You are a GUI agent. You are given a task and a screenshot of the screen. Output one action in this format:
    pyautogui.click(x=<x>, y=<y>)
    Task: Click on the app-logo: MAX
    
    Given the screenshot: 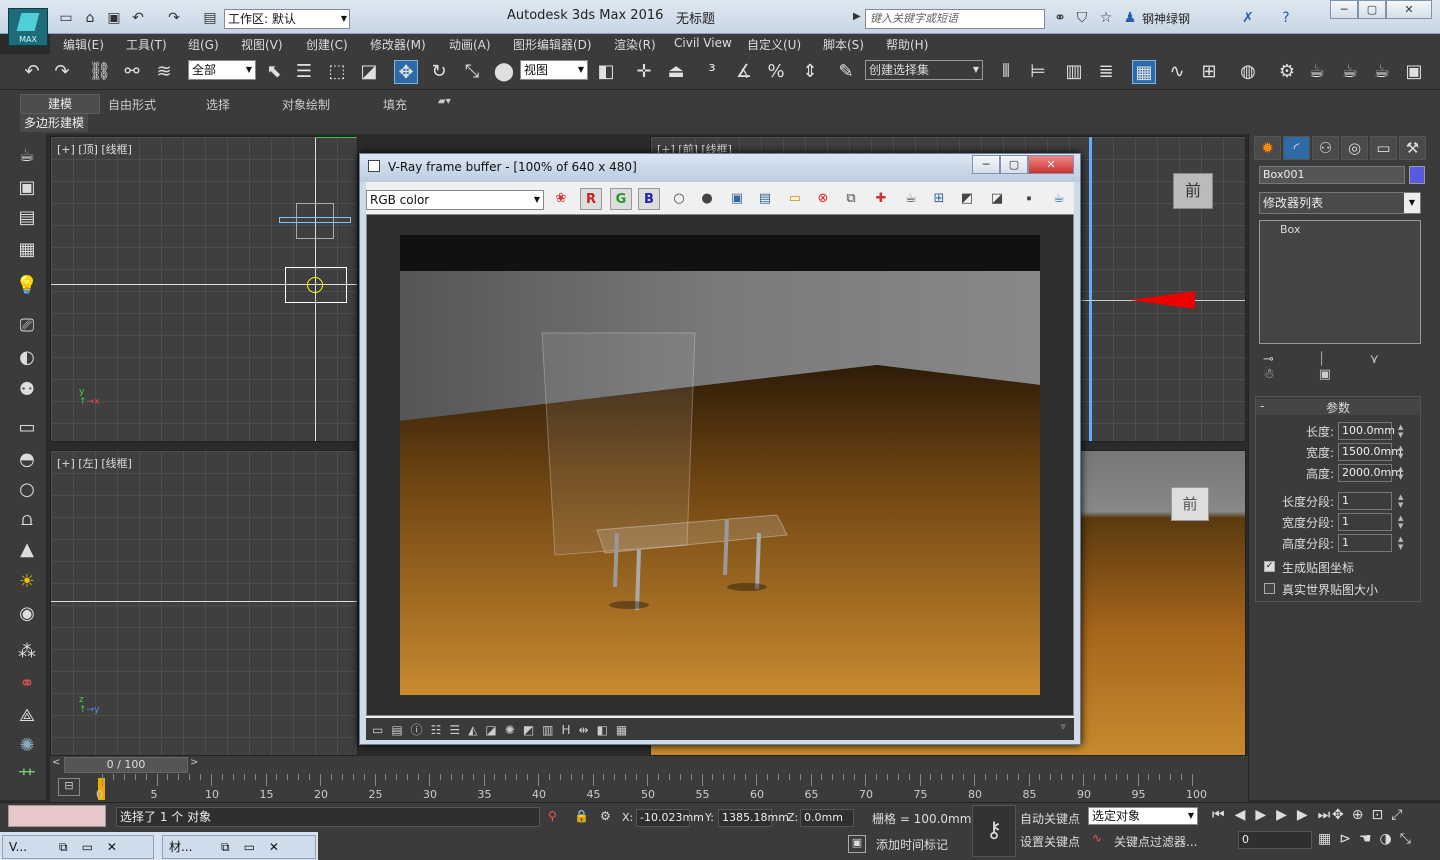 What is the action you would take?
    pyautogui.click(x=28, y=27)
    